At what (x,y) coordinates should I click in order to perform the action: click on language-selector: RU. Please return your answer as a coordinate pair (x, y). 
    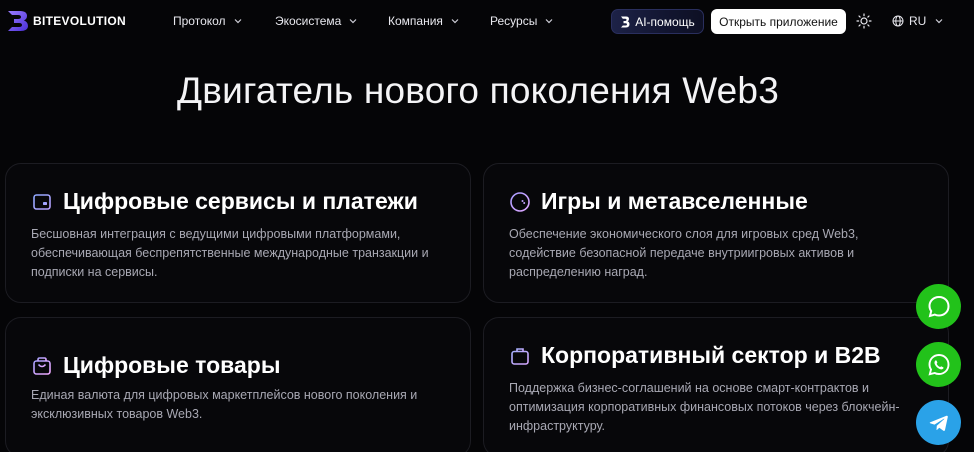
    Looking at the image, I should click on (918, 21).